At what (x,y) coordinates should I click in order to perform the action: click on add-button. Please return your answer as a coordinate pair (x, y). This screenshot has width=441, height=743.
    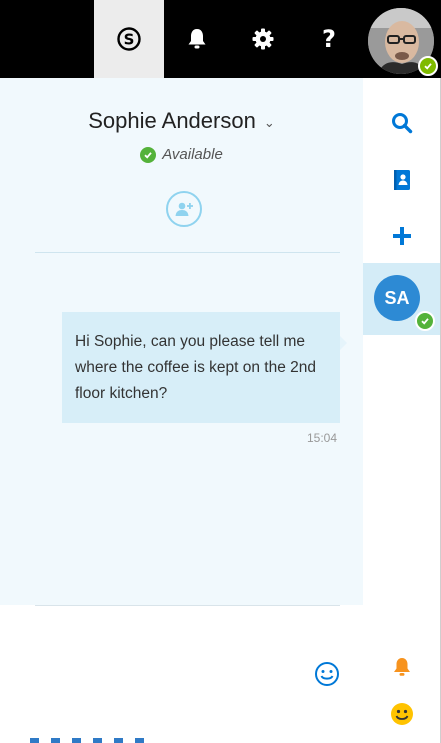
    Looking at the image, I should click on (402, 236).